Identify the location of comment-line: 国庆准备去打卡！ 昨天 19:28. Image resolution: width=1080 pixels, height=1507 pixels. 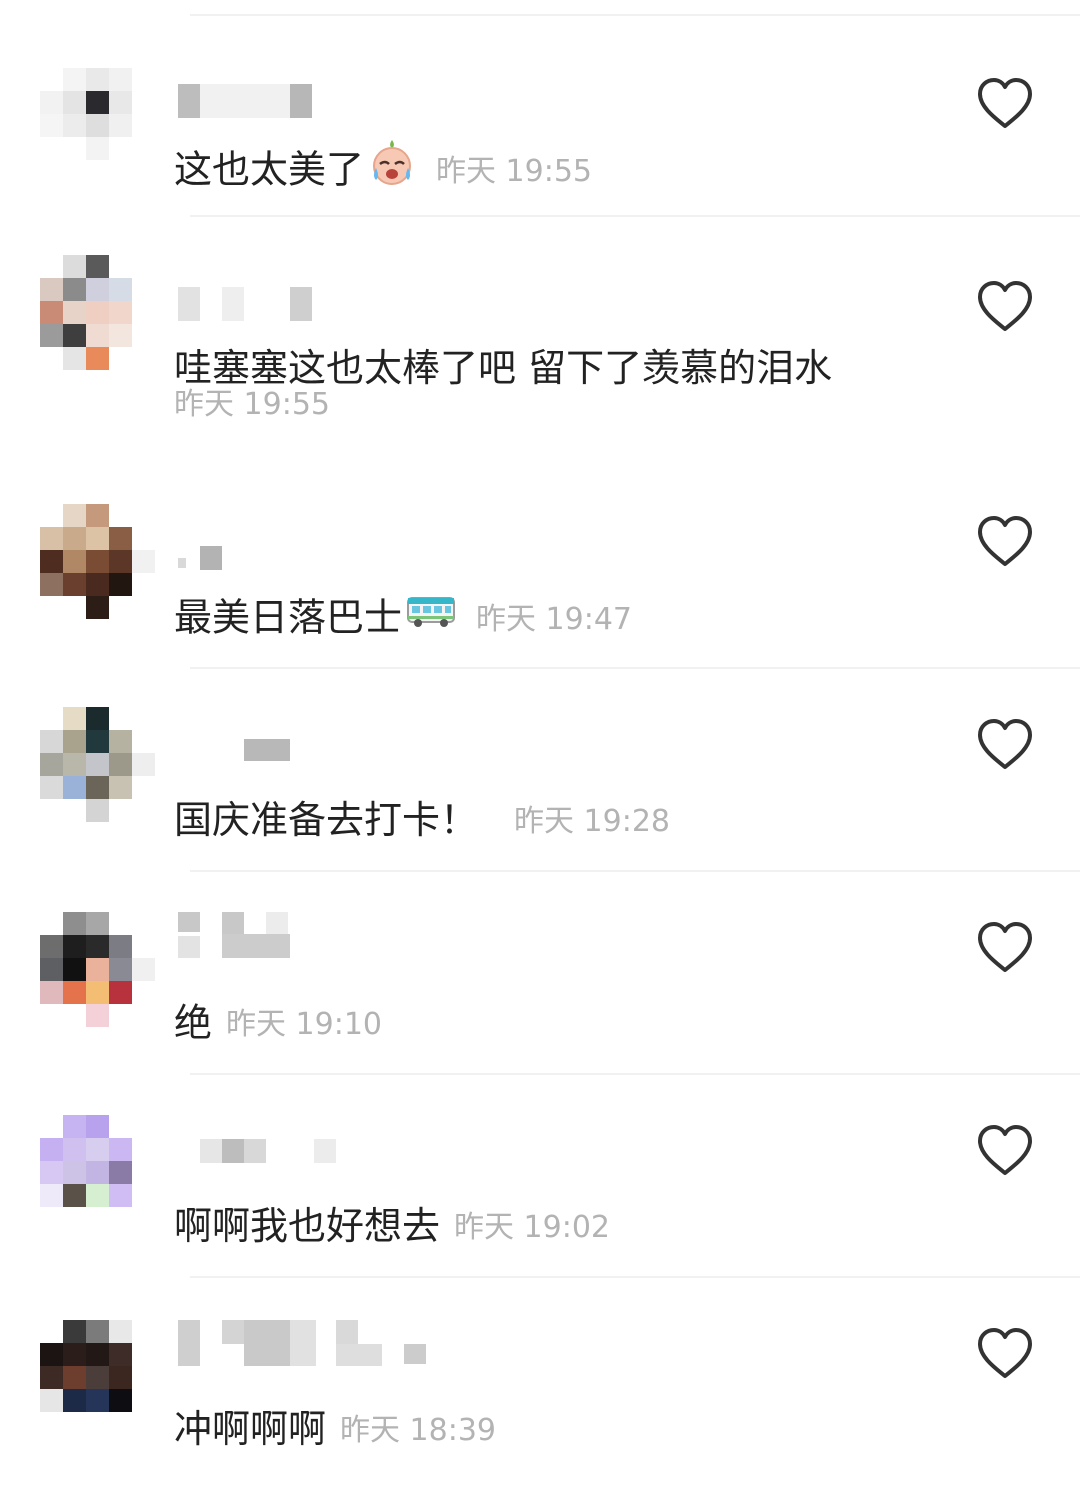
(422, 821).